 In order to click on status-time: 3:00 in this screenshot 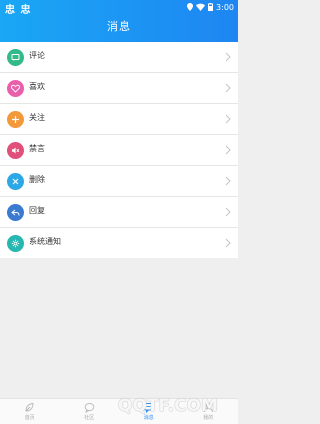, I will do `click(225, 7)`.